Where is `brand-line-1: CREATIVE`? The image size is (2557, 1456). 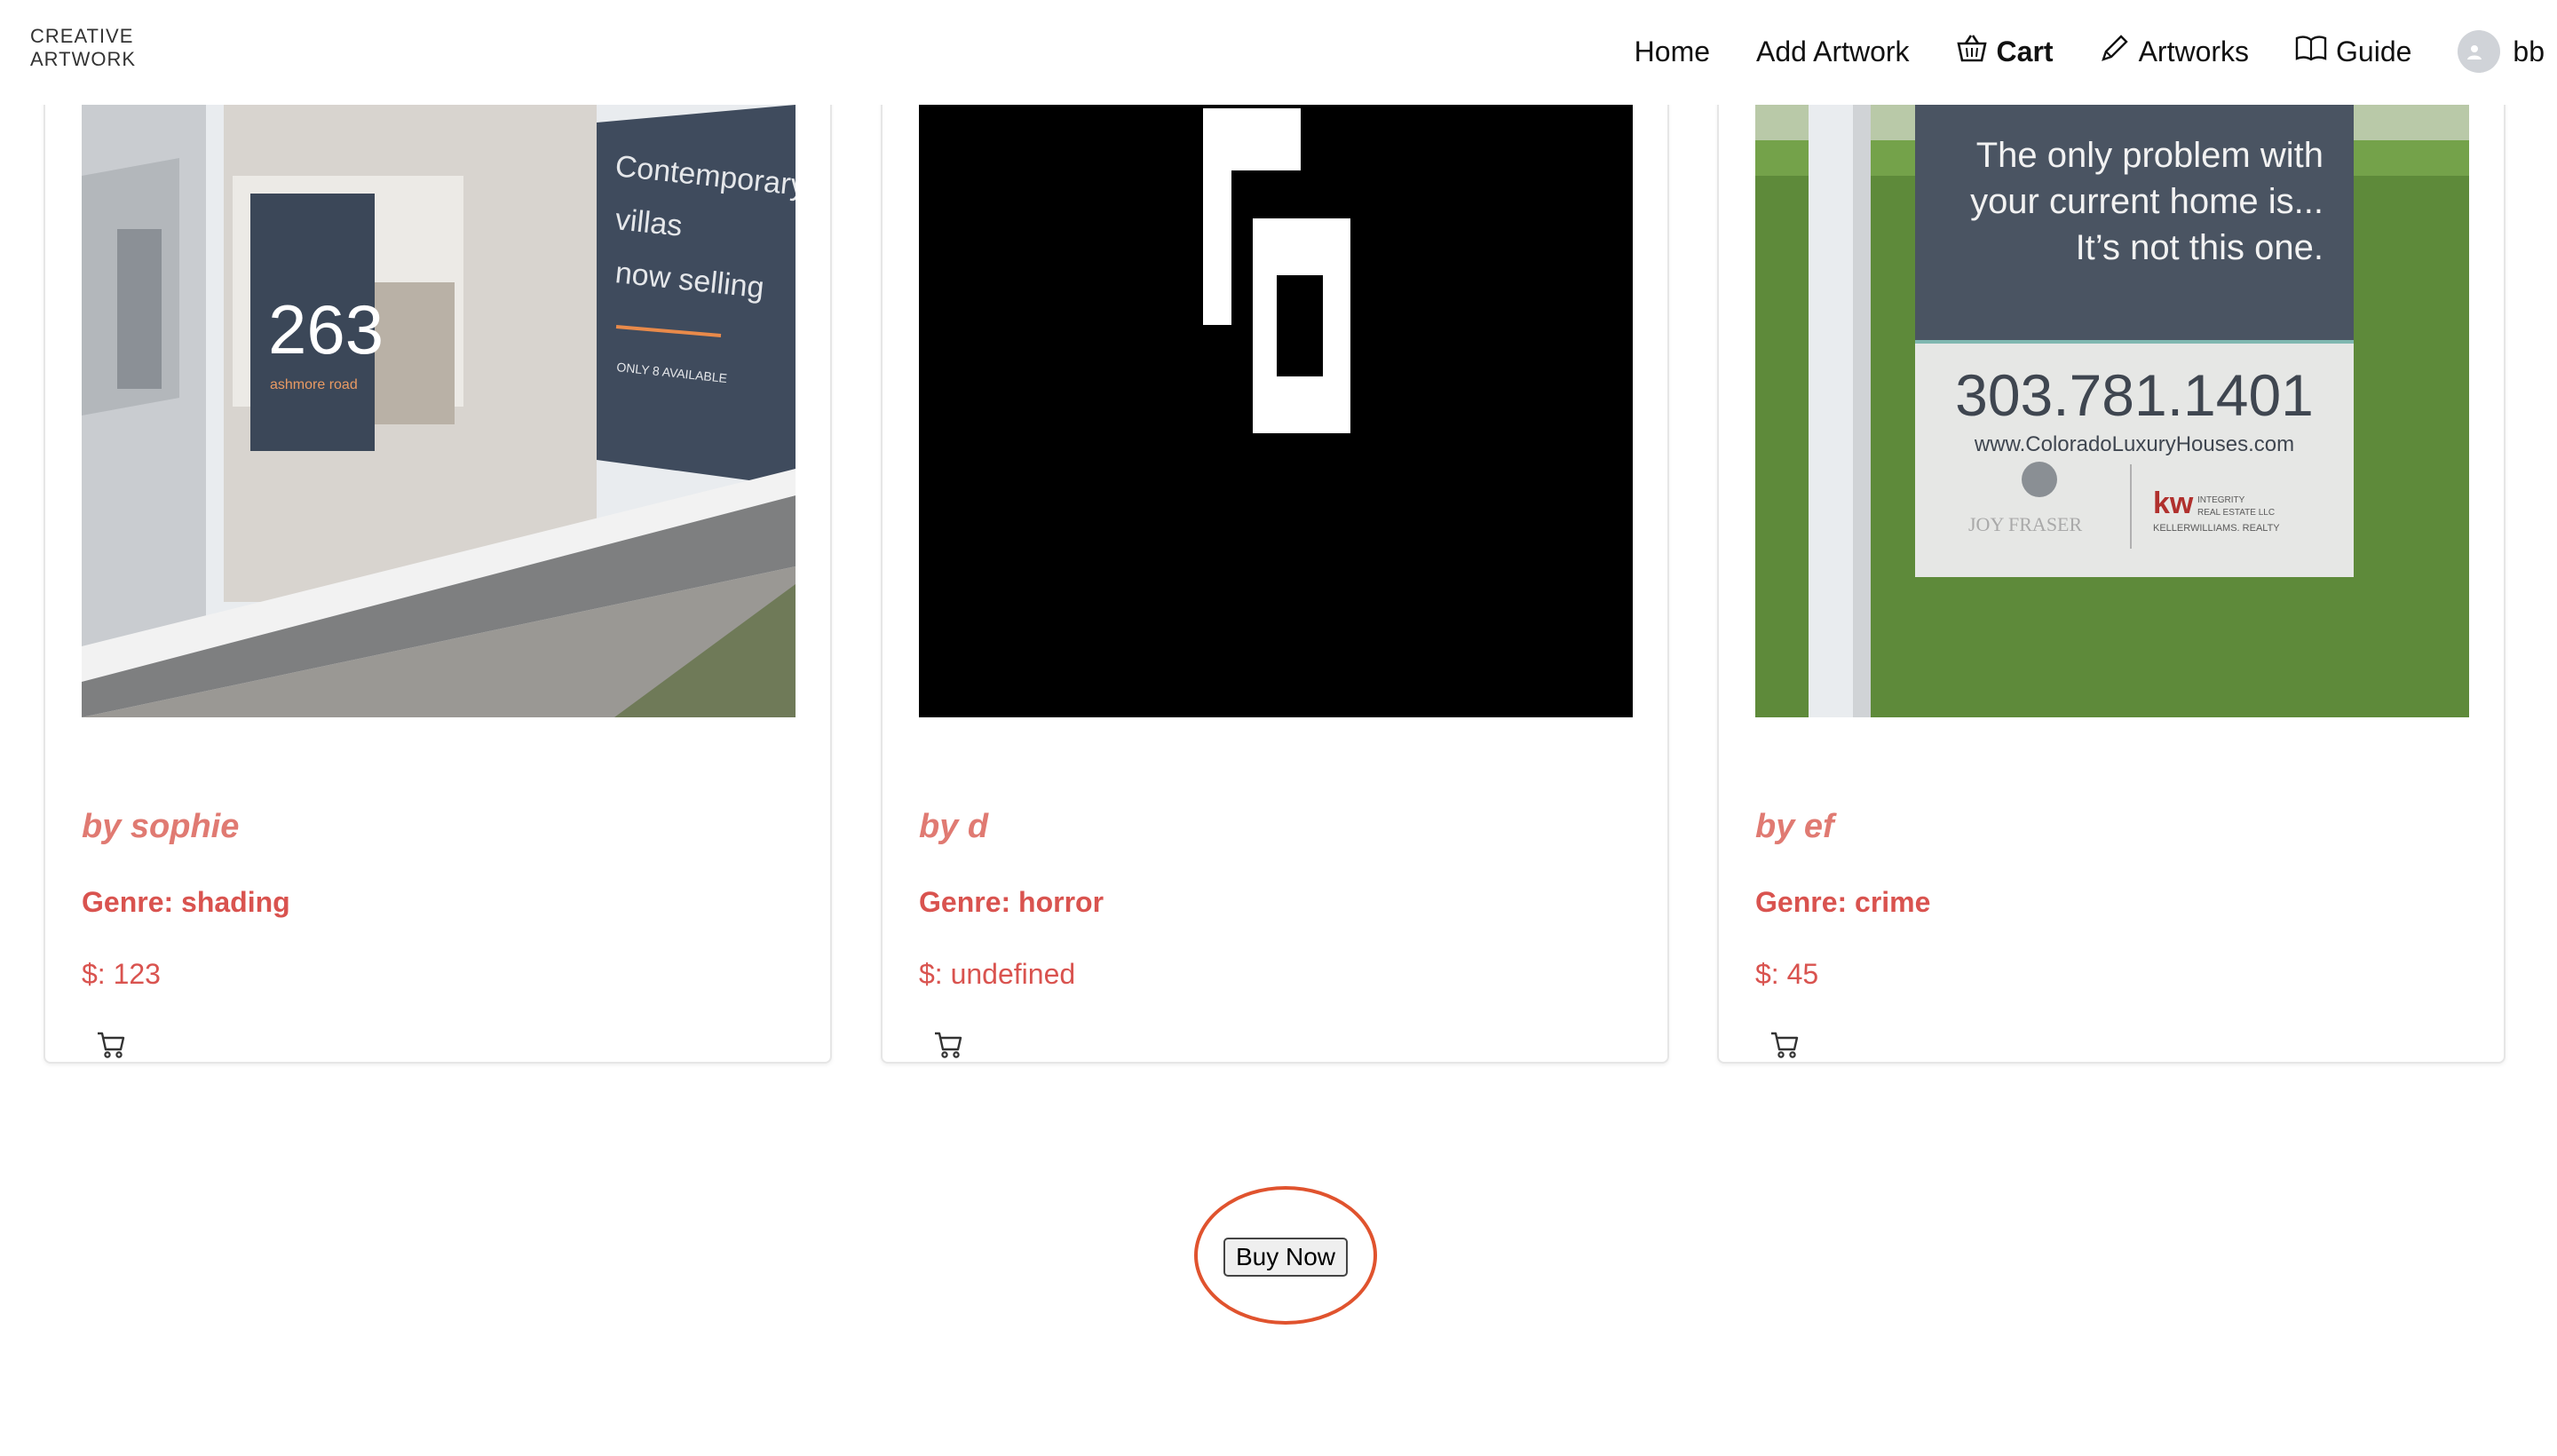
brand-line-1: CREATIVE is located at coordinates (82, 36).